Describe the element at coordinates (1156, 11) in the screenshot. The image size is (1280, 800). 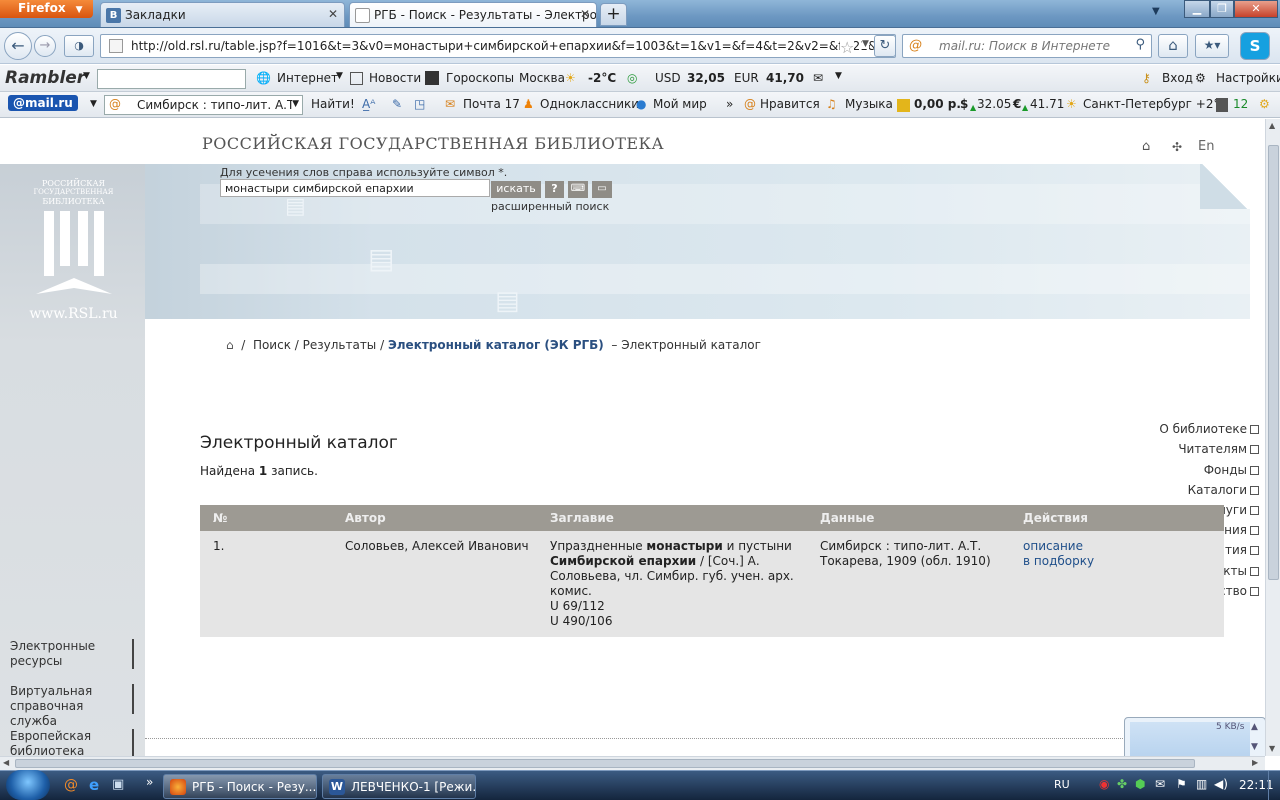
I see `list-tabs-icon: ▼` at that location.